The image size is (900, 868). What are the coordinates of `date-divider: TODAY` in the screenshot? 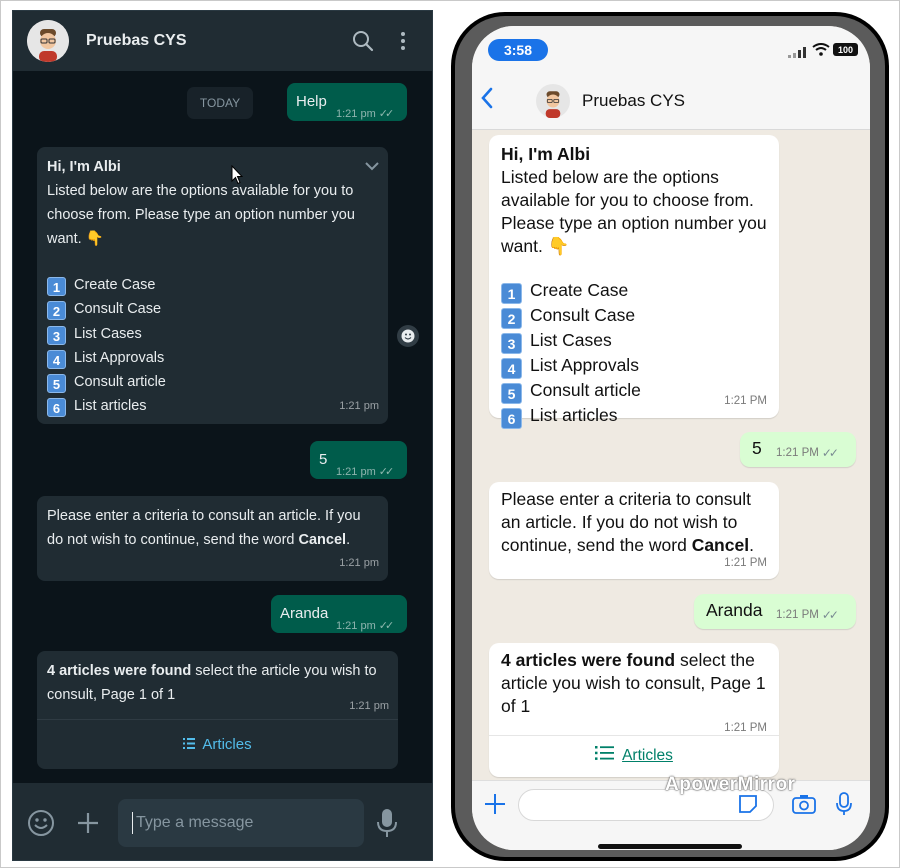 It's located at (220, 103).